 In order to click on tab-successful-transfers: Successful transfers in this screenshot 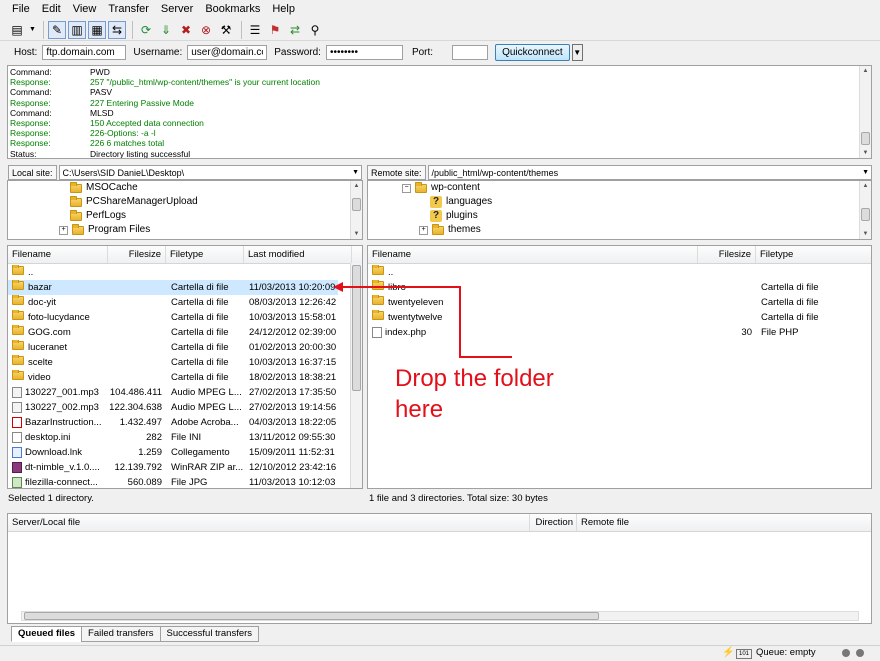, I will do `click(209, 634)`.